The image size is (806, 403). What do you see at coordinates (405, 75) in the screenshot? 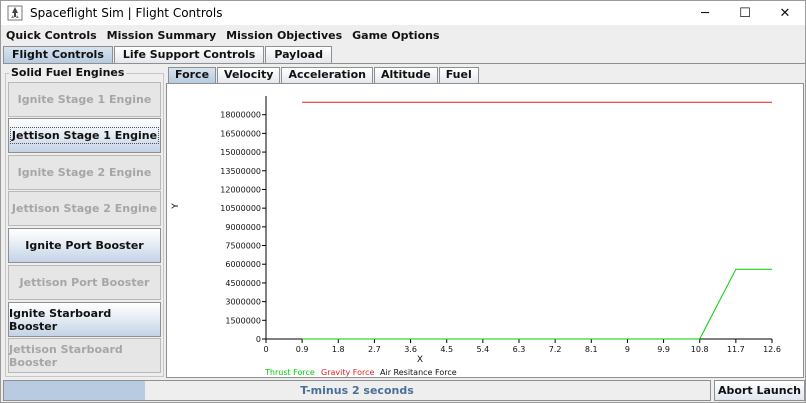
I see `tab-altitude: Altitude` at bounding box center [405, 75].